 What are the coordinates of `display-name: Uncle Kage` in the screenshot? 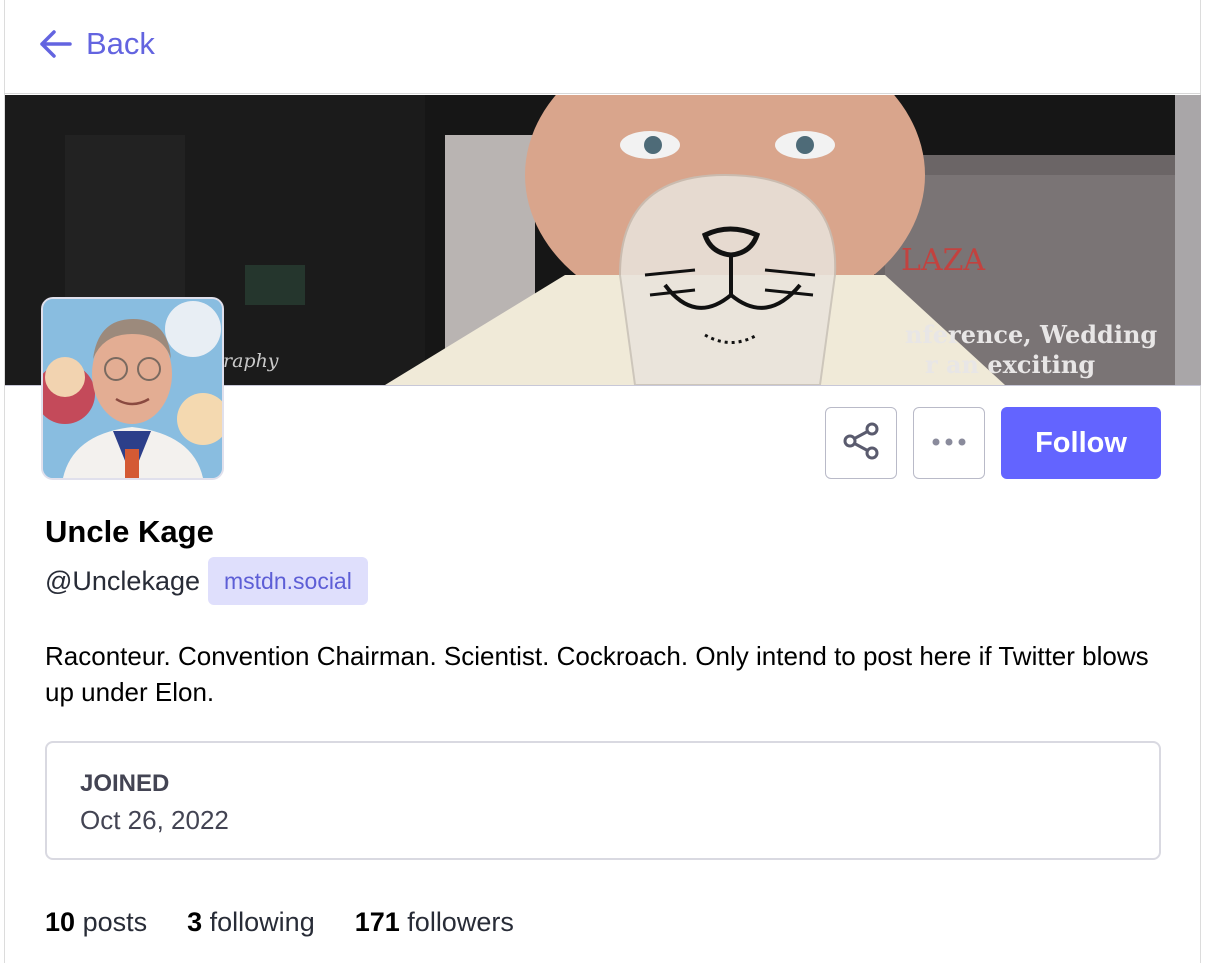 It's located at (129, 531).